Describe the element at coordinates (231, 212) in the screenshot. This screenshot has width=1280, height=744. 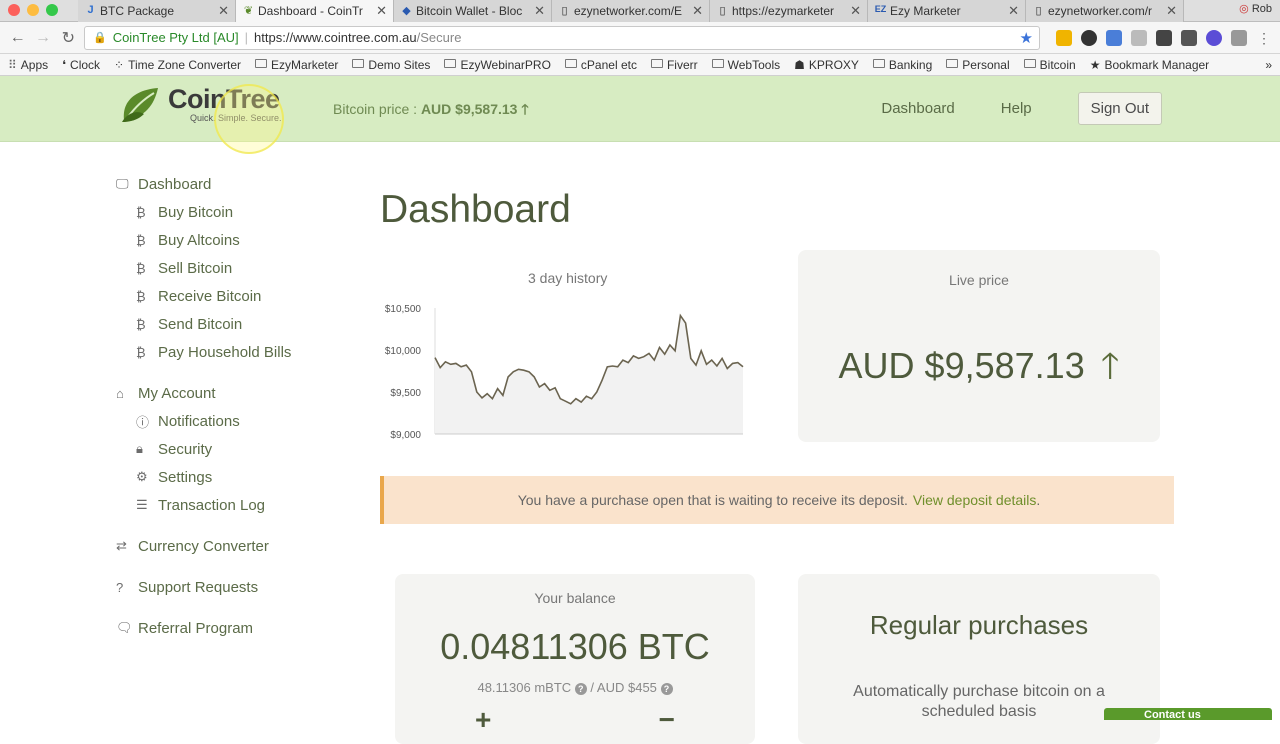
I see `sidebar-item-buy-bitcoin: ₿Buy Bitcoin` at that location.